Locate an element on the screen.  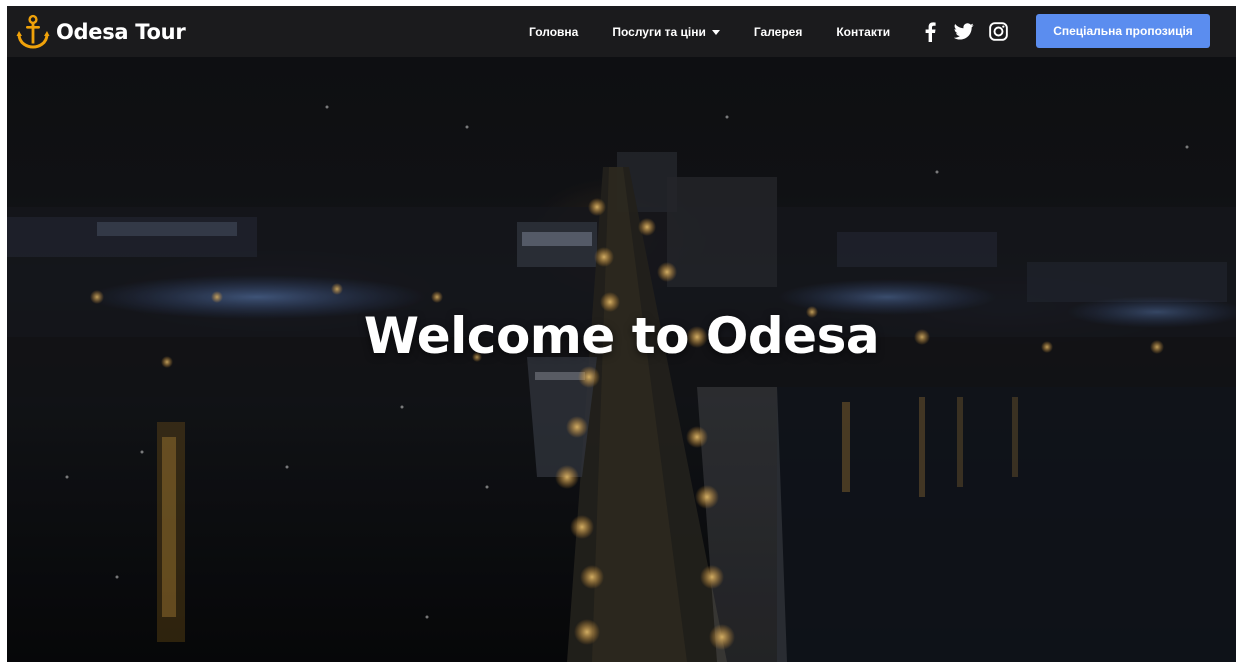
main-menu: Головна Послуги та ціни Галерея Контакти is located at coordinates (709, 31).